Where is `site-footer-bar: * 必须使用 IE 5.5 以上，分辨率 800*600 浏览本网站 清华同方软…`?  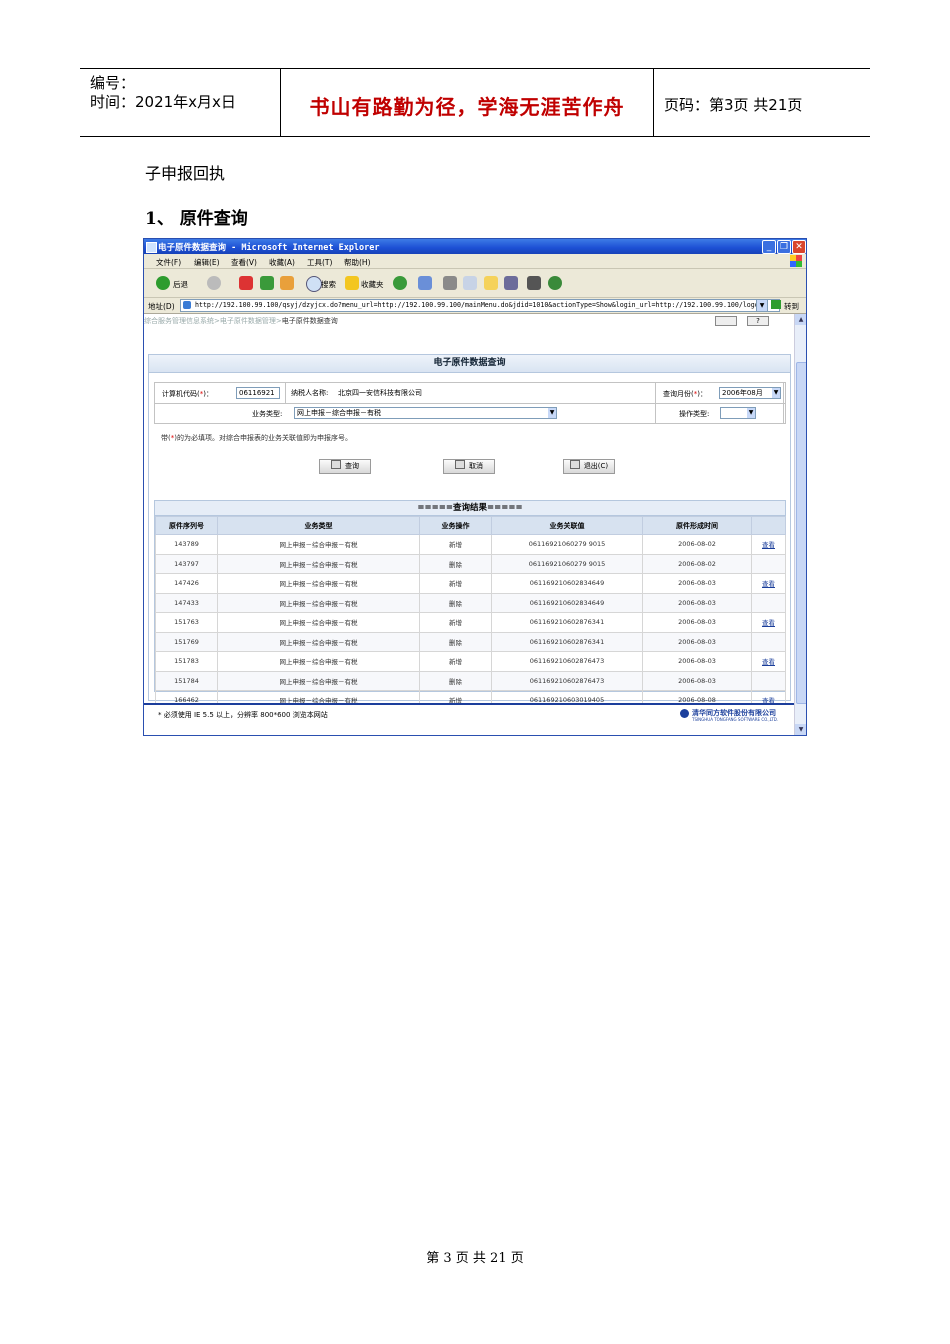 site-footer-bar: * 必须使用 IE 5.5 以上，分辨率 800*600 浏览本网站 清华同方软… is located at coordinates (469, 719).